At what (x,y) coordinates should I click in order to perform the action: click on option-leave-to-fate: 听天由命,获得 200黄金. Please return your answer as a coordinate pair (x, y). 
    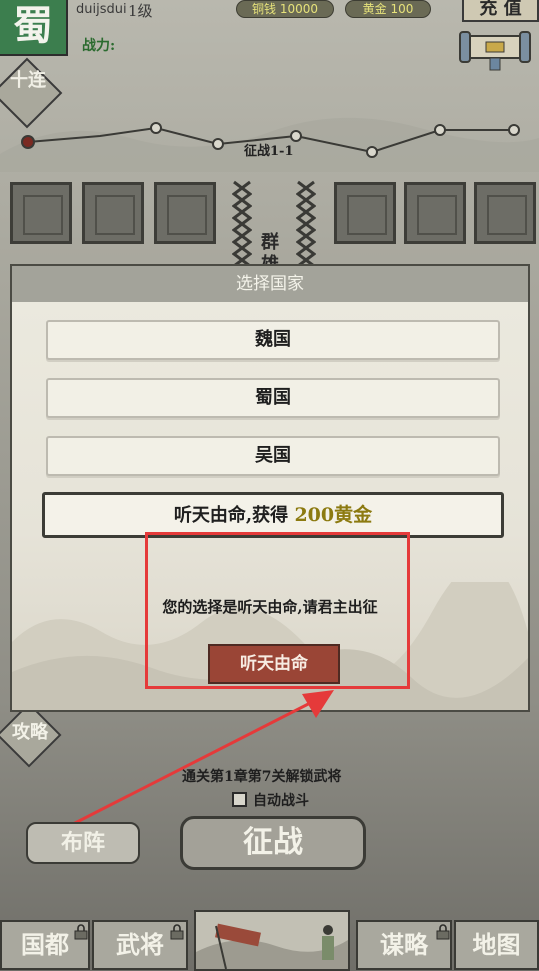
    Looking at the image, I should click on (273, 515).